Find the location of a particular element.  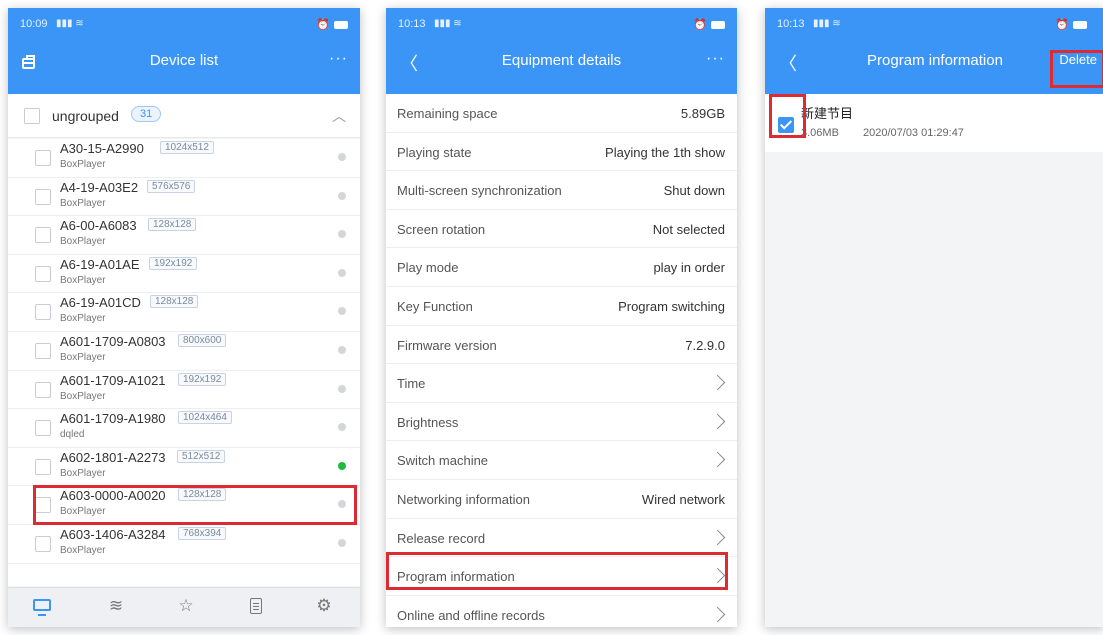

detail-row: Playing state Playing the 1th show is located at coordinates (561, 152).